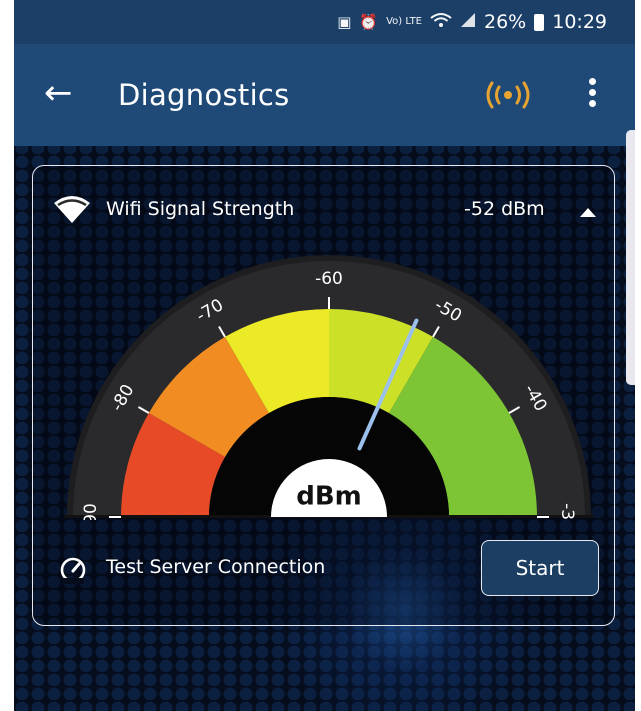  Describe the element at coordinates (468, 22) in the screenshot. I see `cell-signal-icon` at that location.